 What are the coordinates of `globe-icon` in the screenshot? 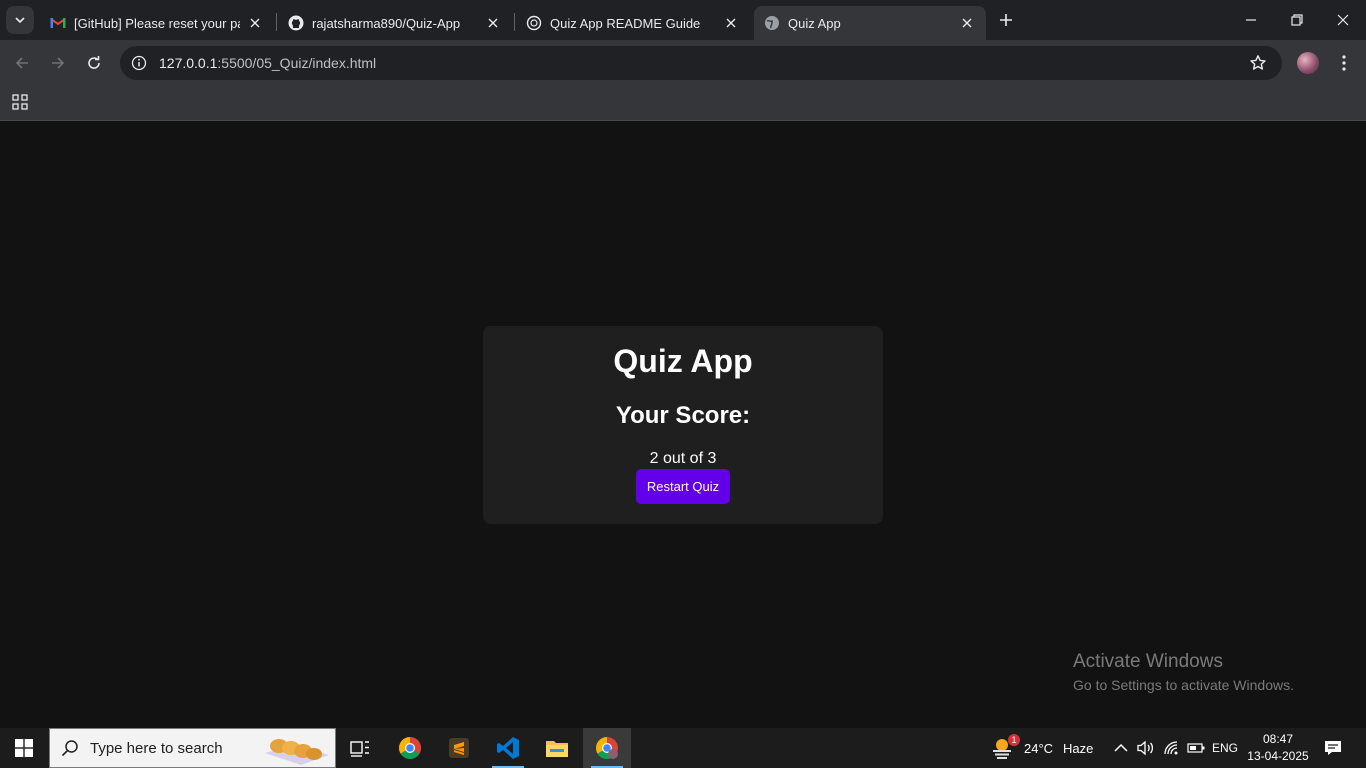 It's located at (772, 23).